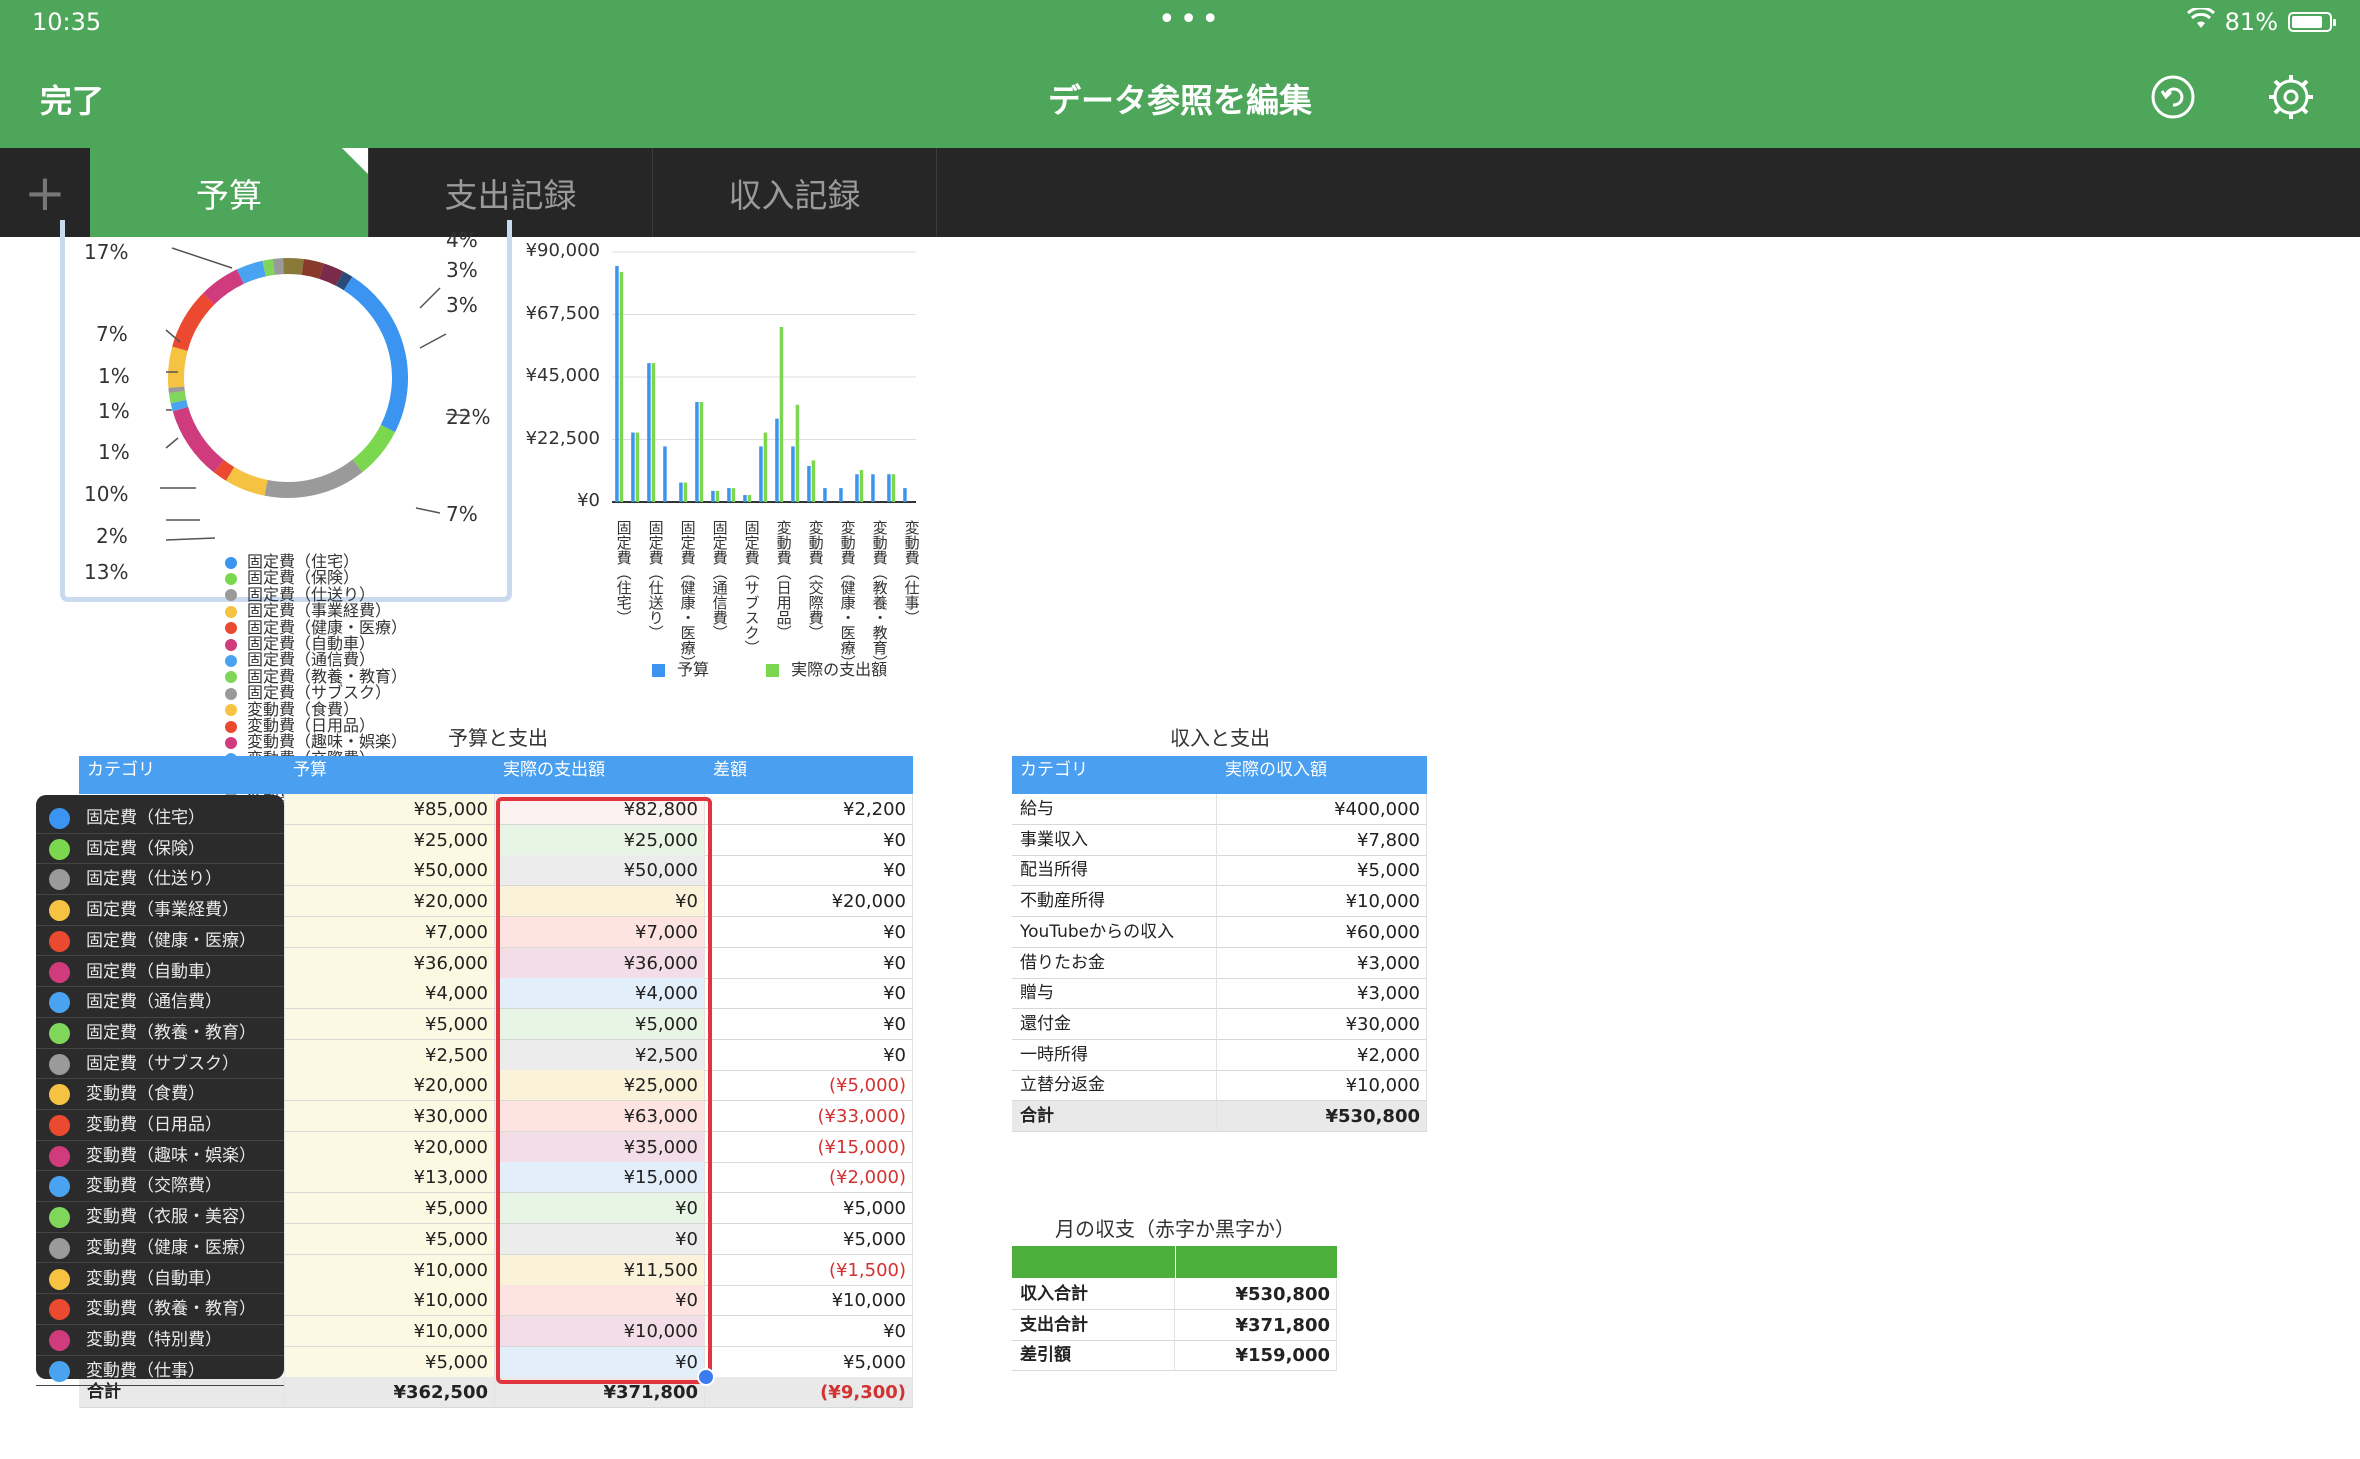 The width and height of the screenshot is (2360, 1459). What do you see at coordinates (1114, 902) in the screenshot?
I see `table-cell: 不動産所得` at bounding box center [1114, 902].